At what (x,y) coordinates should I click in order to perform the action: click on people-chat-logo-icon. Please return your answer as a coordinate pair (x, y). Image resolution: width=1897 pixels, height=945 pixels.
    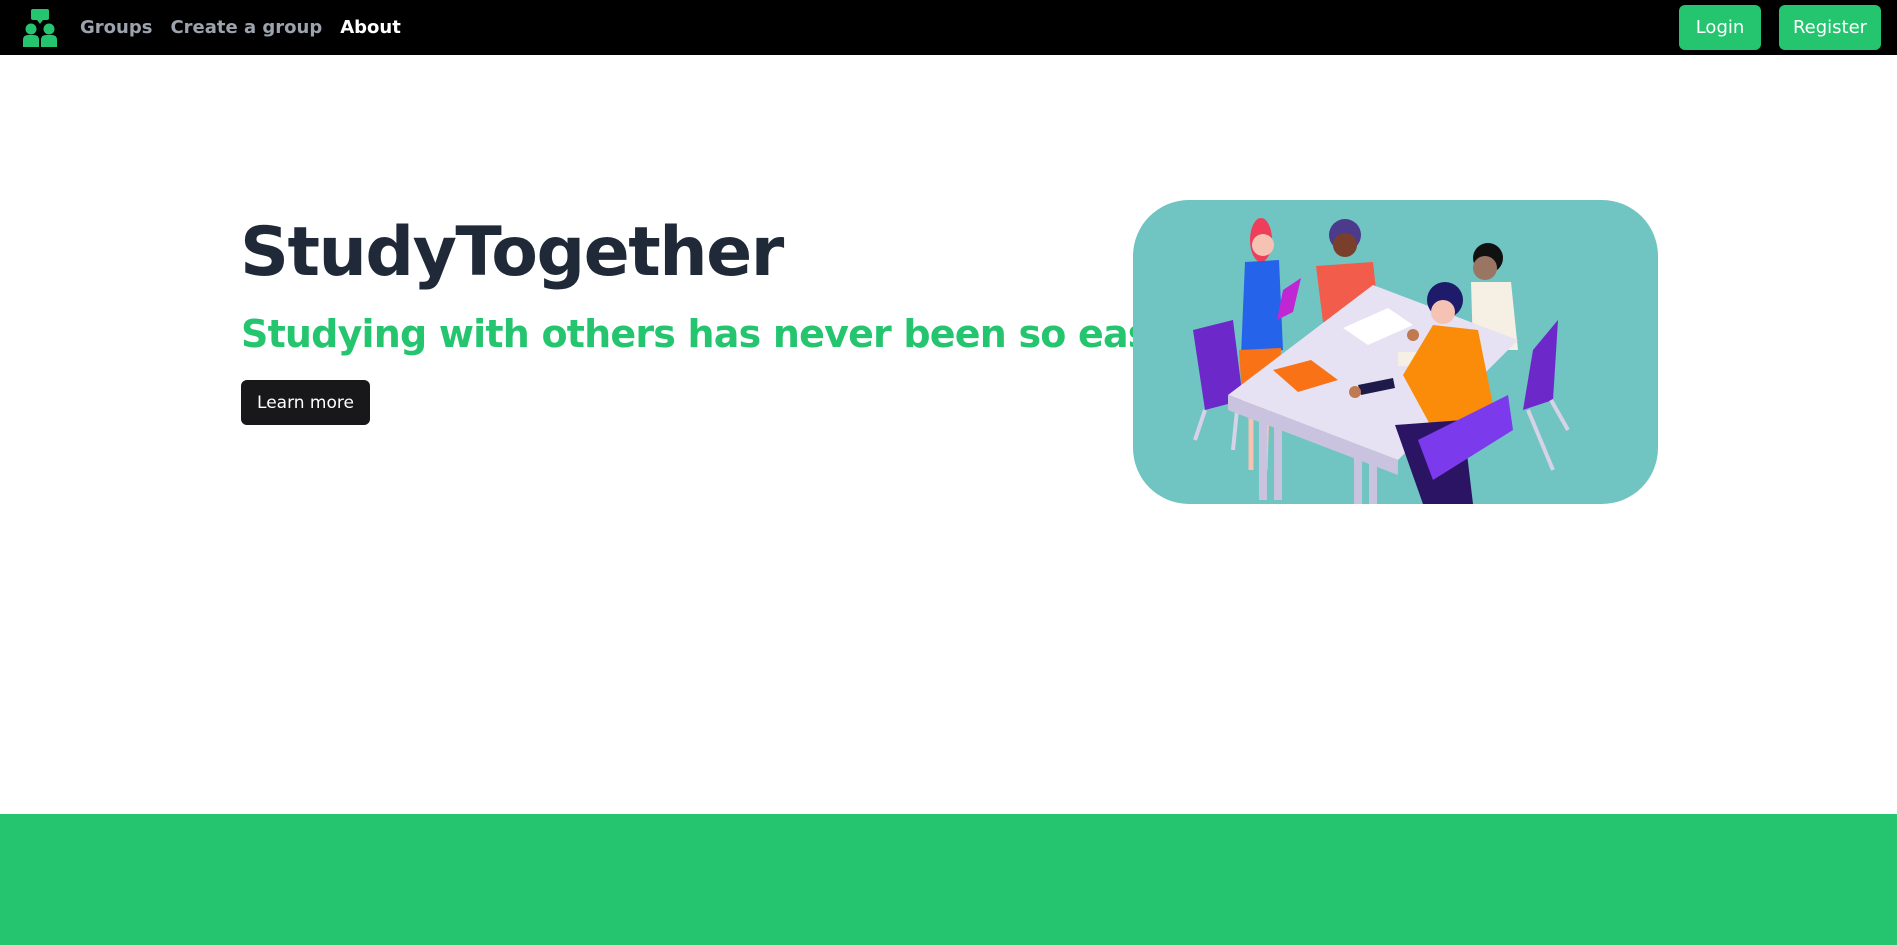
    Looking at the image, I should click on (40, 27).